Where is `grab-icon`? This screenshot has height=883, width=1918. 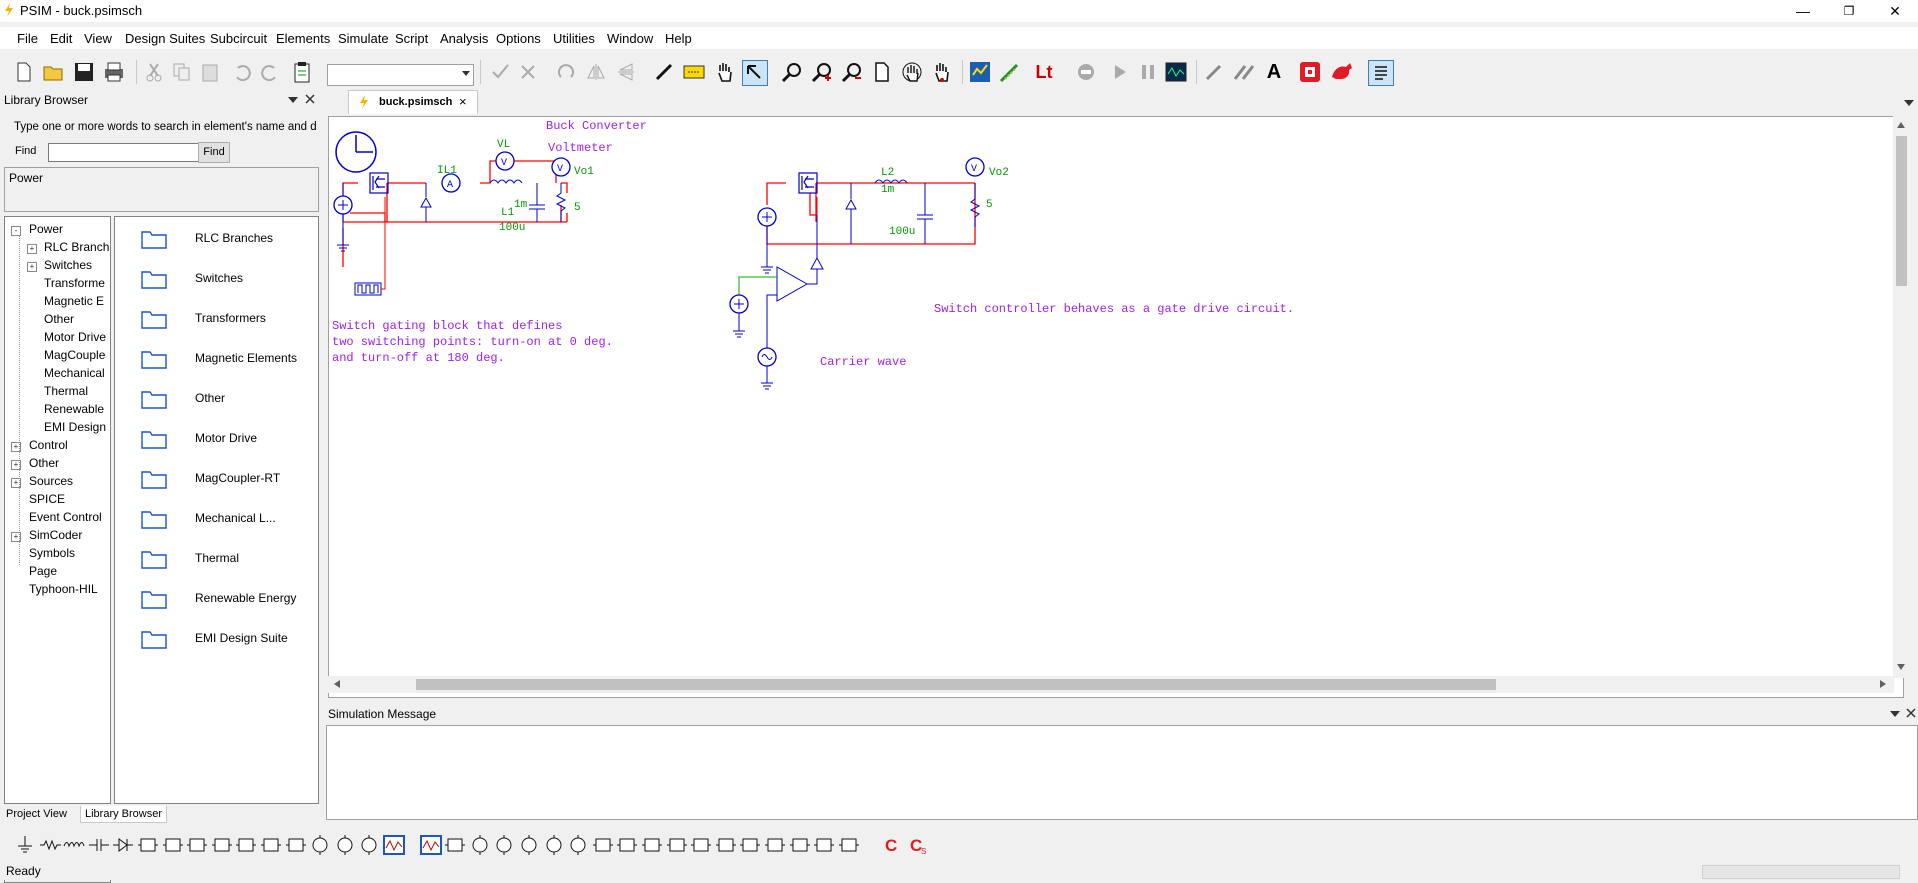
grab-icon is located at coordinates (942, 72).